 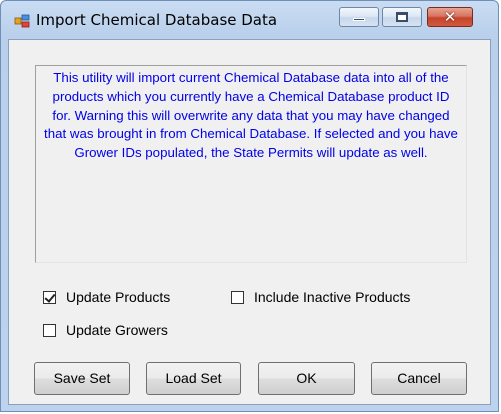 What do you see at coordinates (49, 330) in the screenshot?
I see `update-growers-checkbox` at bounding box center [49, 330].